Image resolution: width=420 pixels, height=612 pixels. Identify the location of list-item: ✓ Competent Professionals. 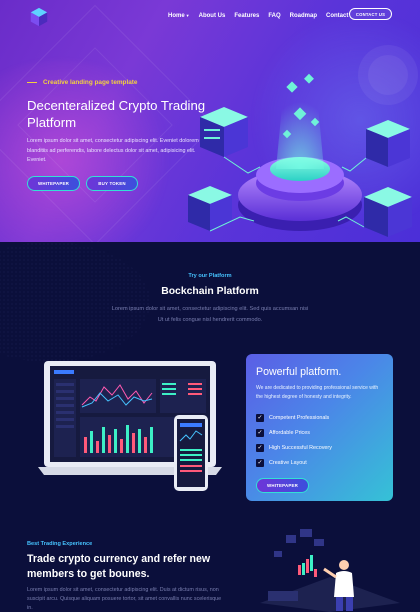
(293, 417).